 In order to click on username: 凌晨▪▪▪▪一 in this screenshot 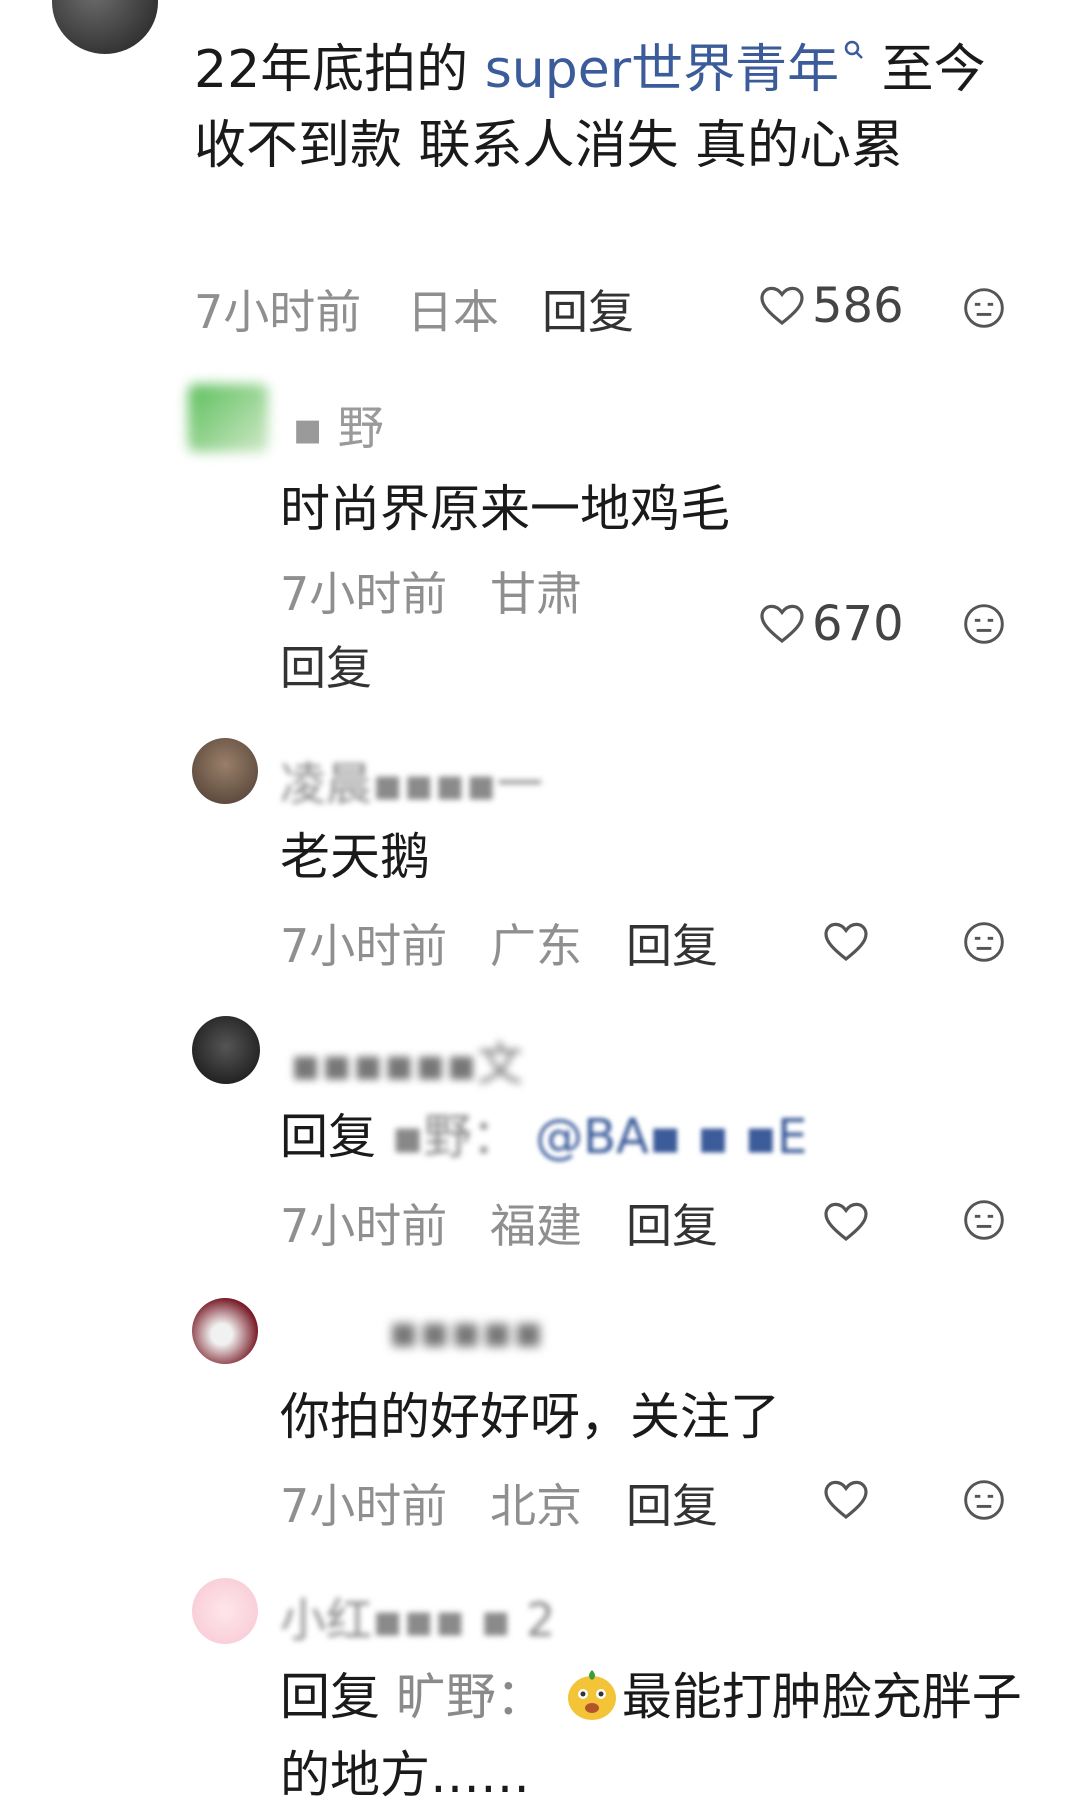, I will do `click(411, 781)`.